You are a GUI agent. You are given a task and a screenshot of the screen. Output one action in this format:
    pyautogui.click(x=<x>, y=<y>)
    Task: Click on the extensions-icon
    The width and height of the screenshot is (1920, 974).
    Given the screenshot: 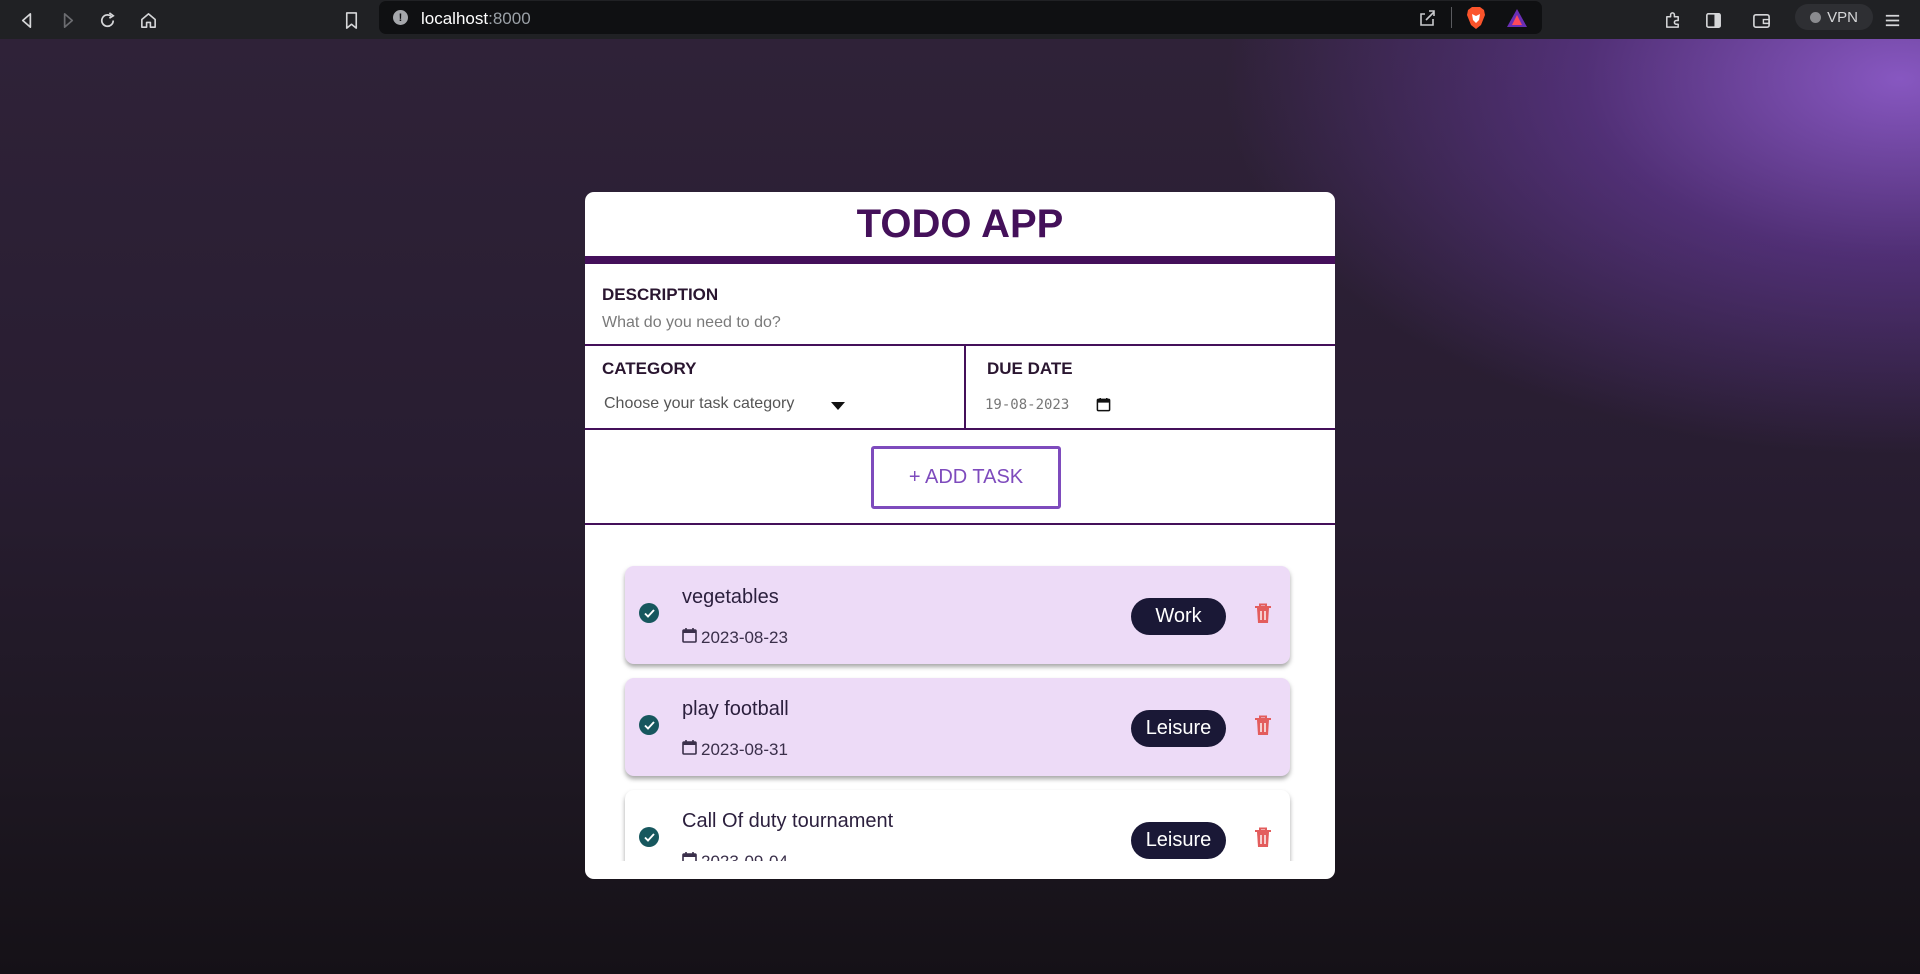 What is the action you would take?
    pyautogui.click(x=1672, y=20)
    